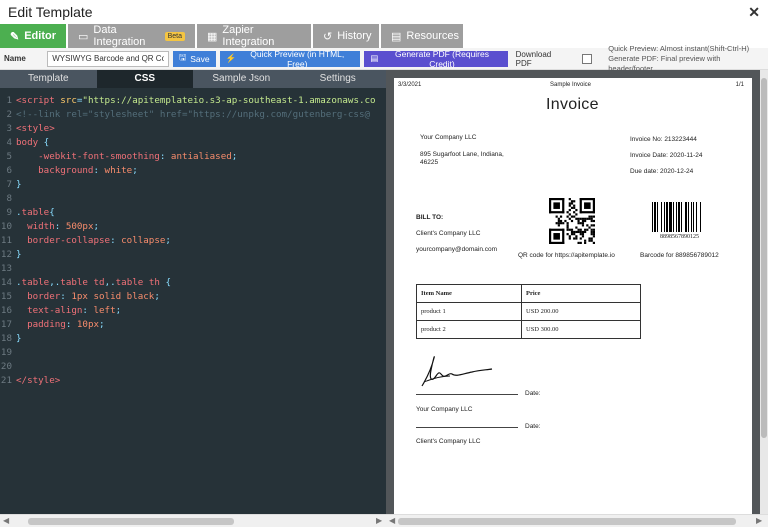  Describe the element at coordinates (566, 255) in the screenshot. I see `qr-caption: QR code for https://apitemplate.io` at that location.